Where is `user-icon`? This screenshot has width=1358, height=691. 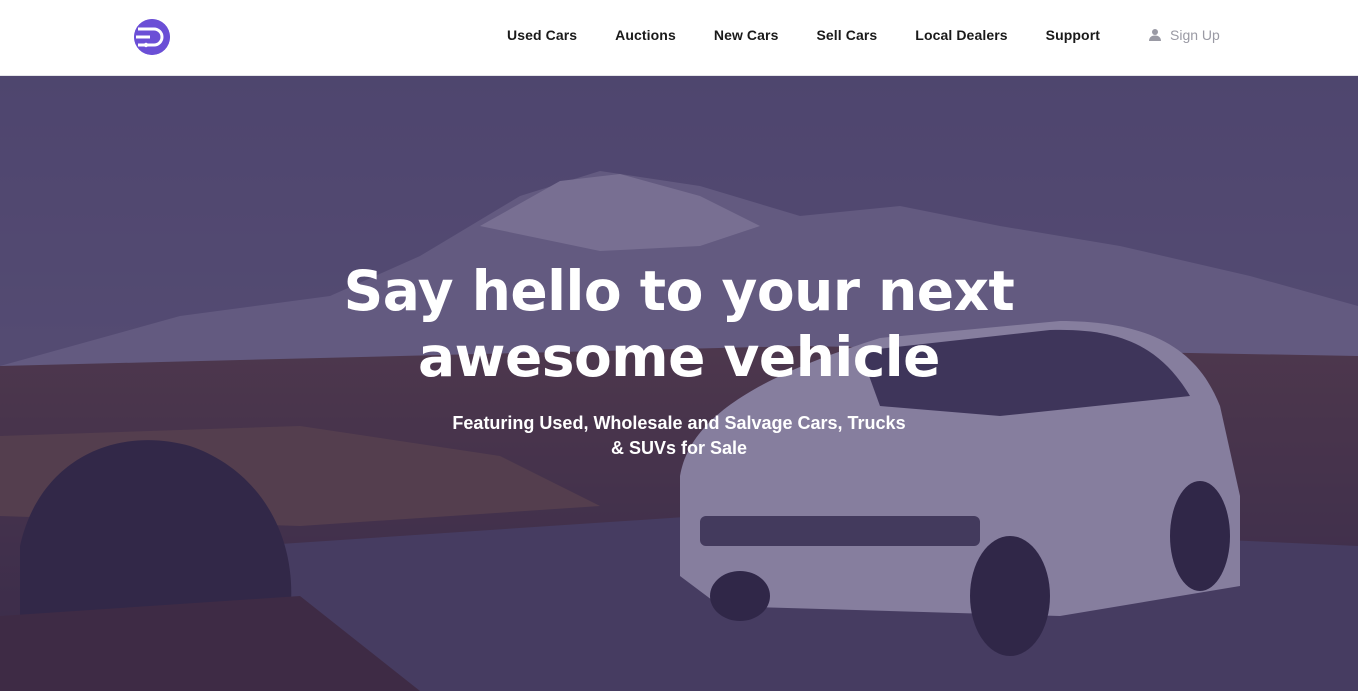 user-icon is located at coordinates (1155, 35).